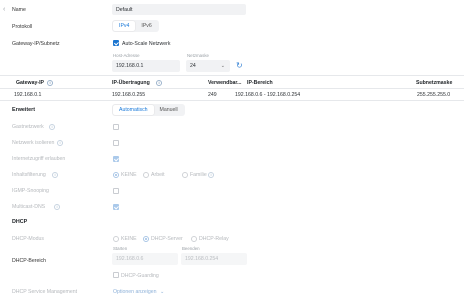 This screenshot has height=300, width=464. Describe the element at coordinates (29, 261) in the screenshot. I see `dhcp-range-label: DHCP-Bereich` at that location.